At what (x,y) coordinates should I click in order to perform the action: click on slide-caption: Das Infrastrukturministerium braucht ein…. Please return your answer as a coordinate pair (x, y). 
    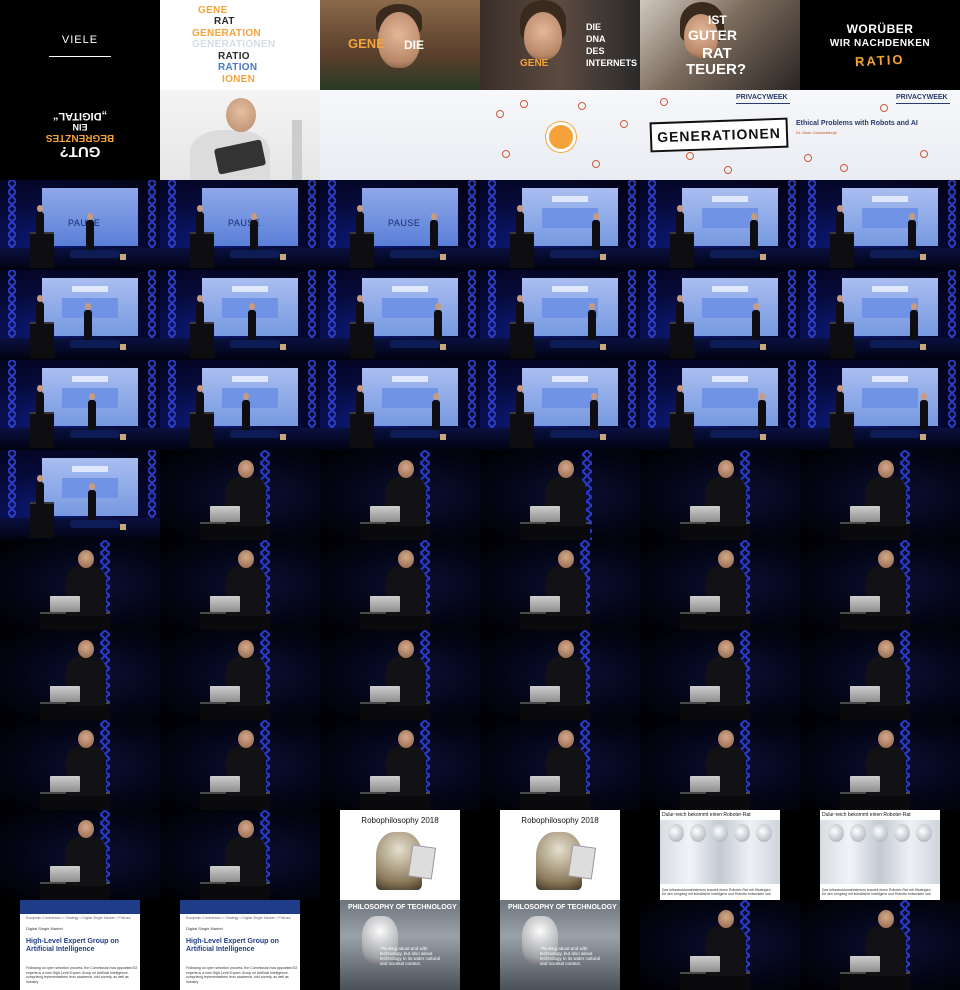
    Looking at the image, I should click on (877, 892).